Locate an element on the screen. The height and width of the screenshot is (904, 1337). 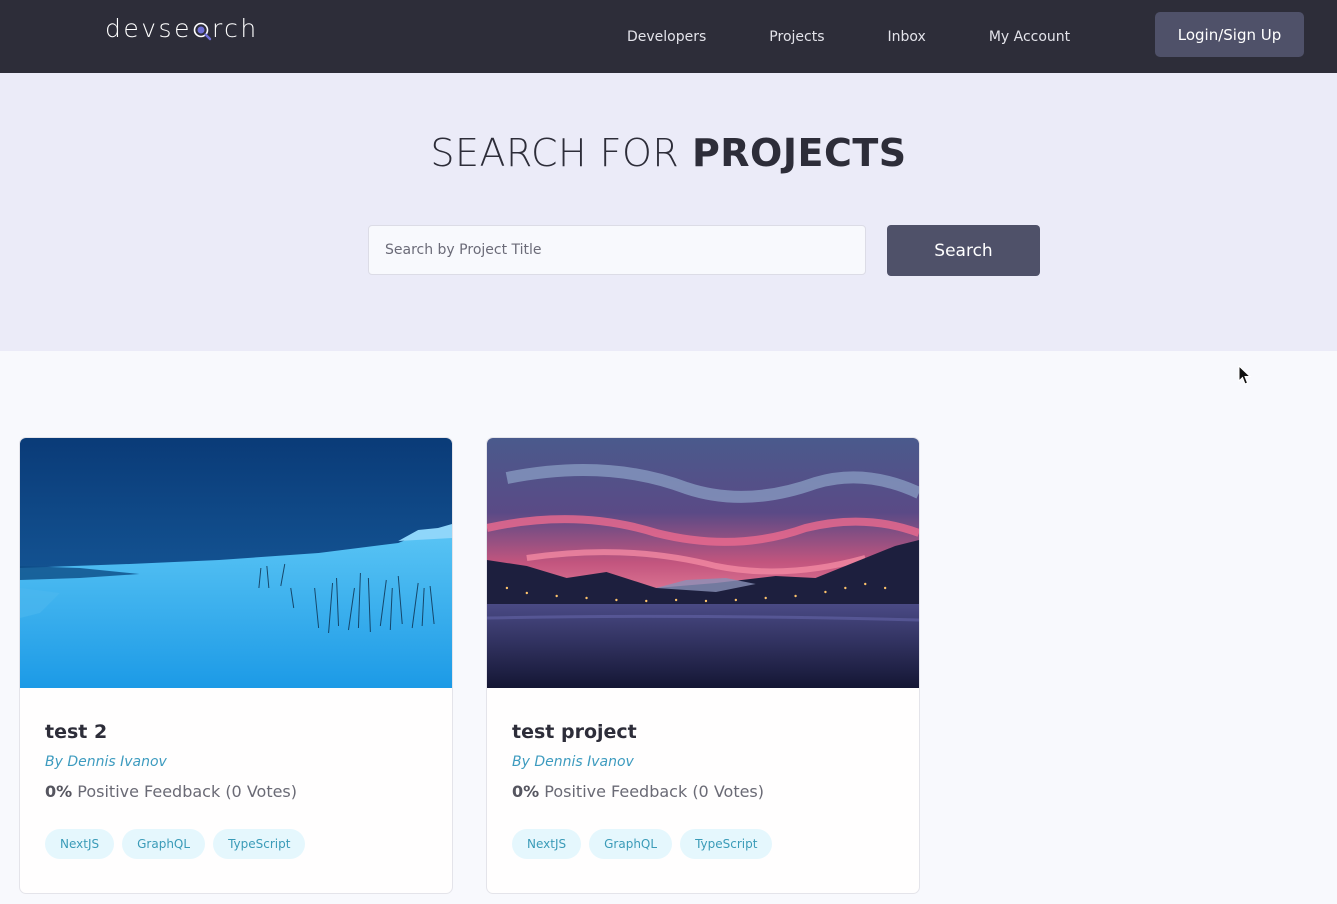
login-signup-button: Login/Sign Up is located at coordinates (1229, 34).